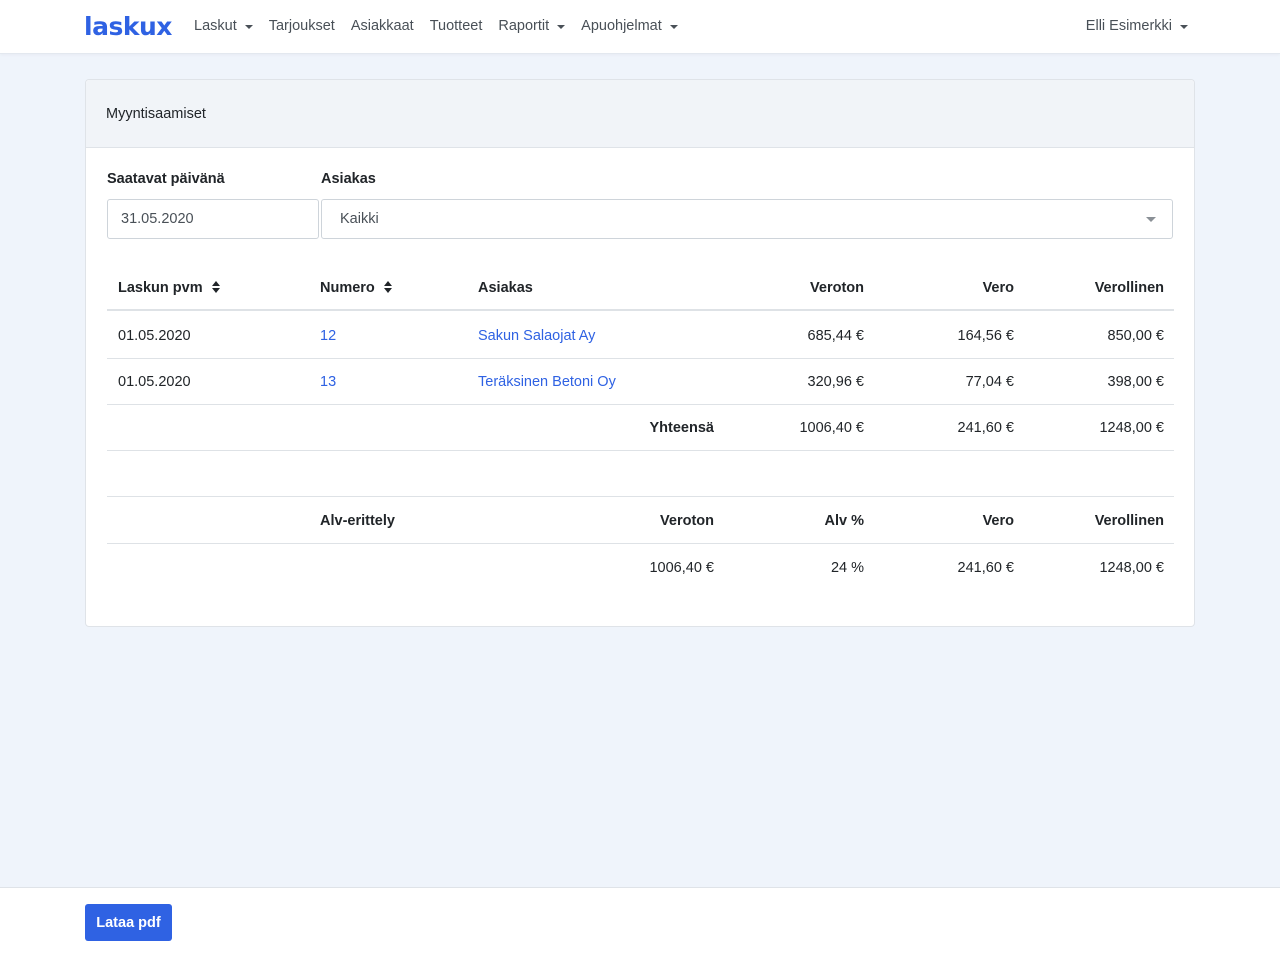 The image size is (1280, 955). What do you see at coordinates (747, 219) in the screenshot?
I see `customer-select: Kaikki` at bounding box center [747, 219].